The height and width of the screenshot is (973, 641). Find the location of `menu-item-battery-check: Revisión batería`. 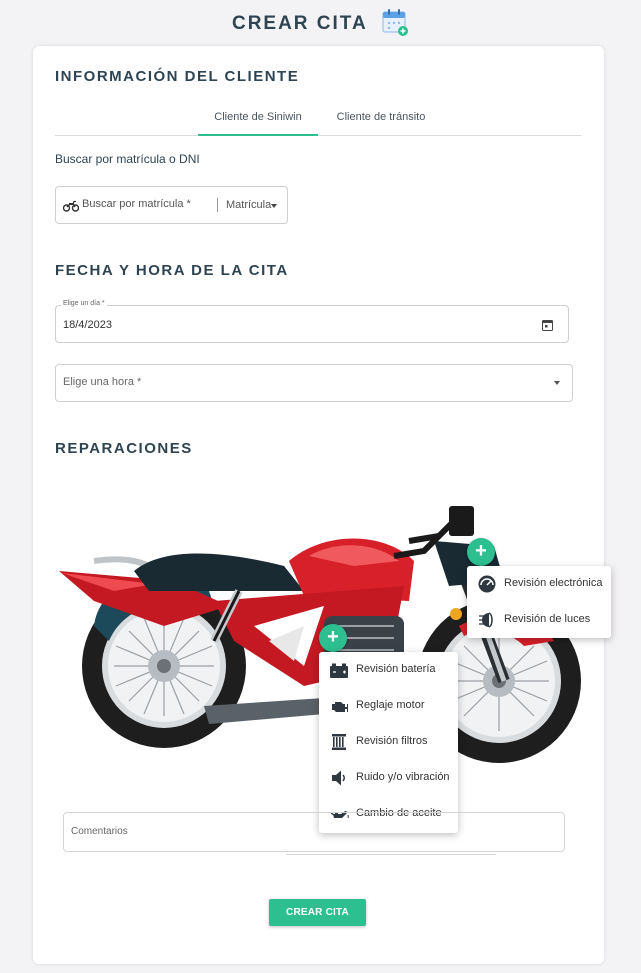

menu-item-battery-check: Revisión batería is located at coordinates (388, 670).